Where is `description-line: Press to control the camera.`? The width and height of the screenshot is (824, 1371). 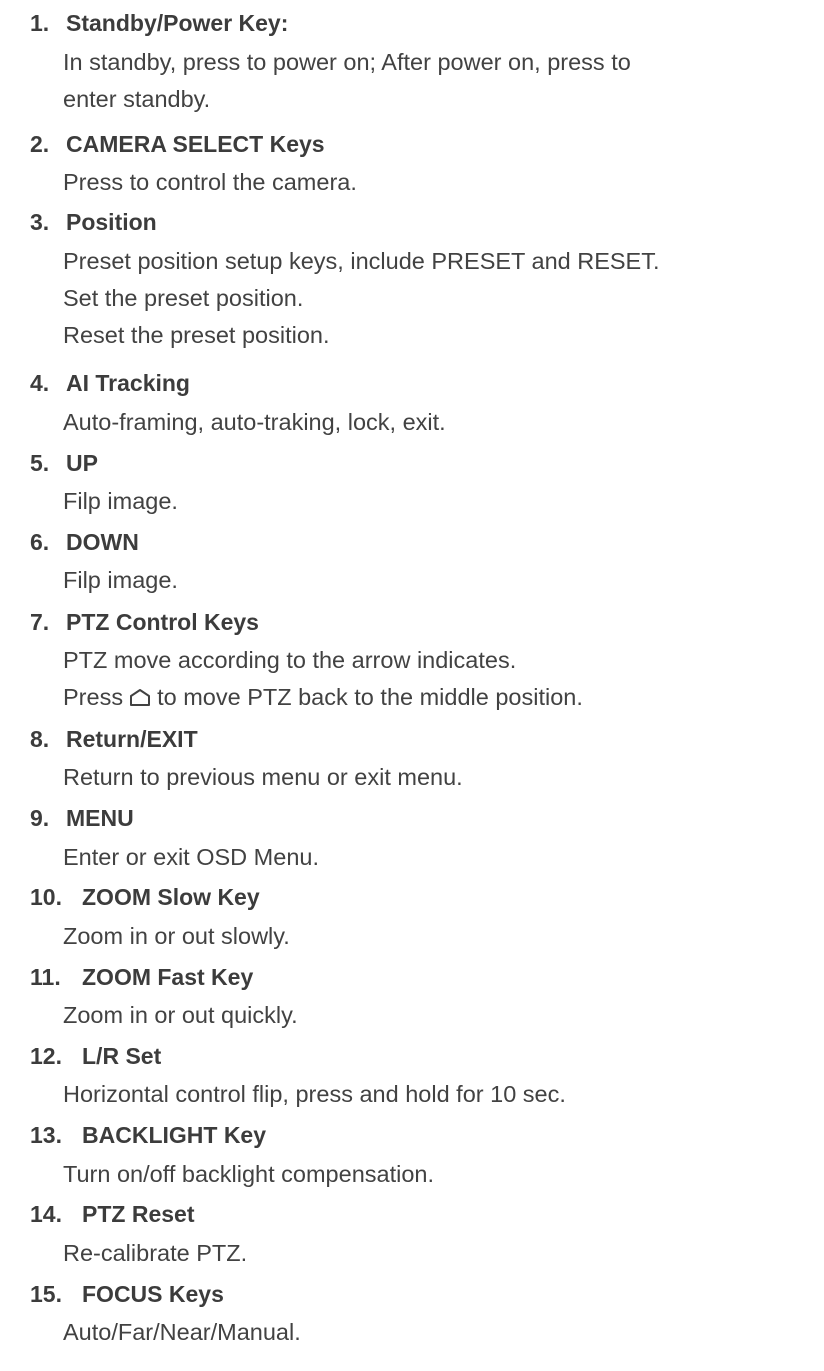
description-line: Press to control the camera. is located at coordinates (210, 182).